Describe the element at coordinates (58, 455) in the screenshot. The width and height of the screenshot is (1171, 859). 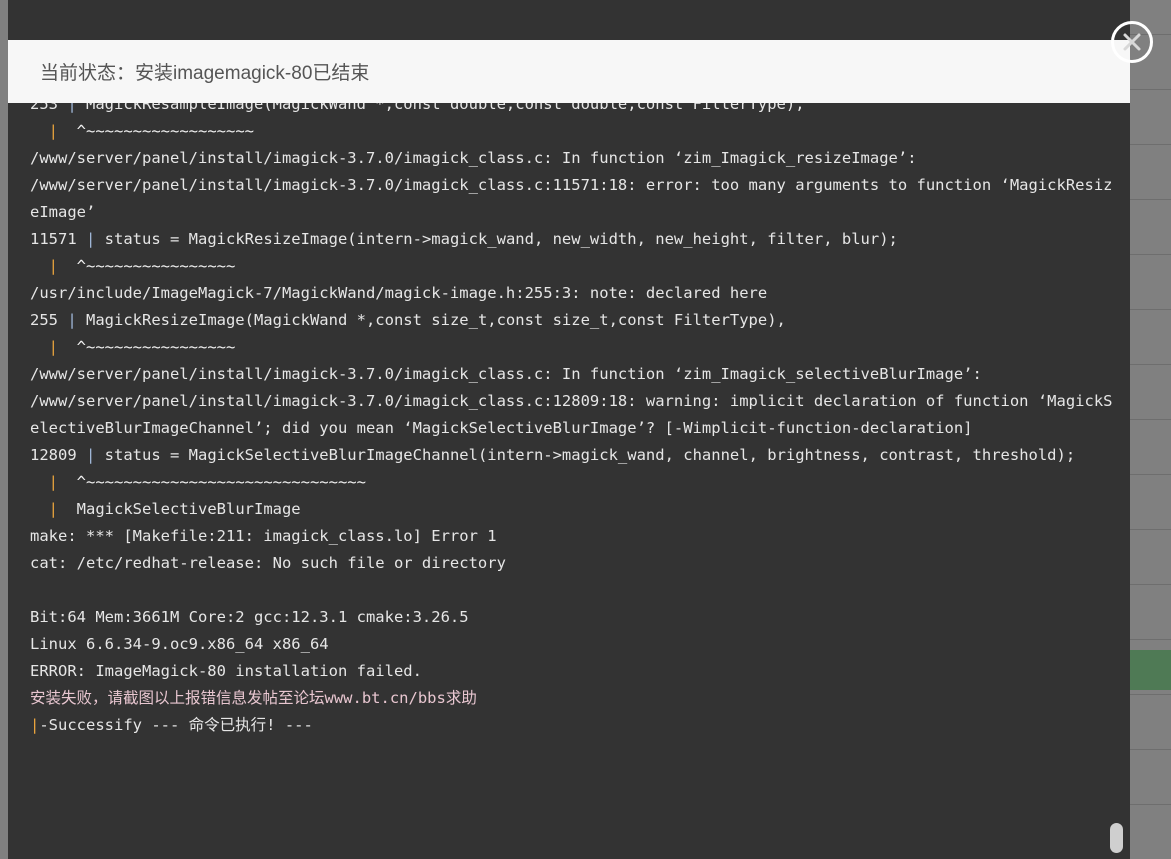
I see `terminal-text: 12809` at that location.